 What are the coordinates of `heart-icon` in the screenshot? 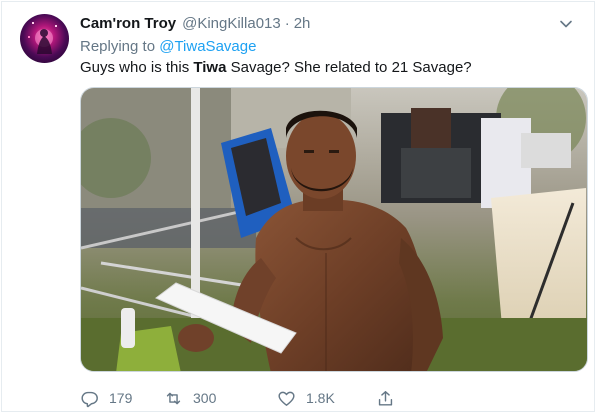 It's located at (286, 398).